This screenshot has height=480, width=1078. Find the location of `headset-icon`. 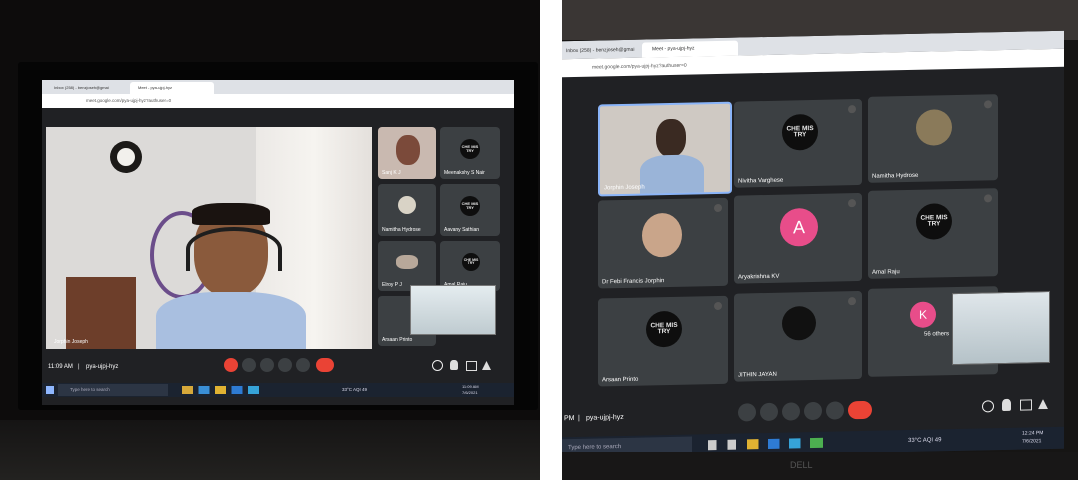

headset-icon is located at coordinates (234, 249).